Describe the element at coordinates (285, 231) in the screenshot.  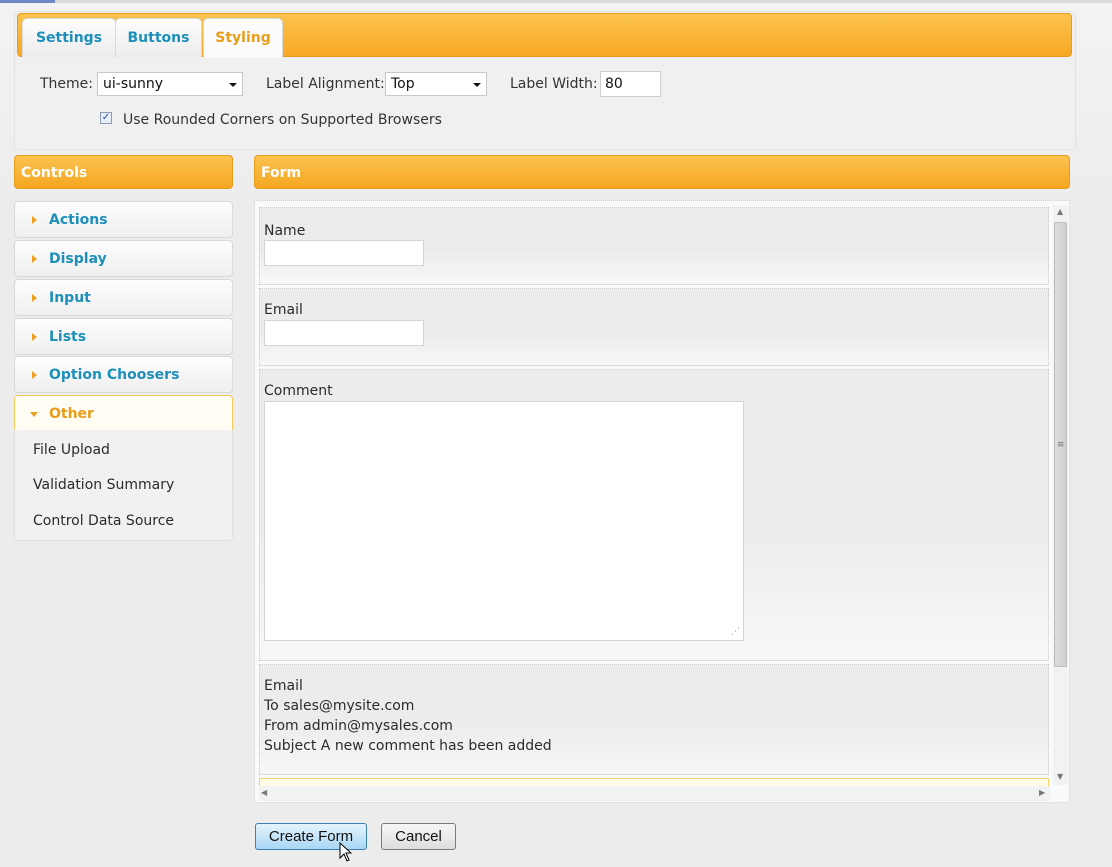
I see `name-field-label: Name` at that location.